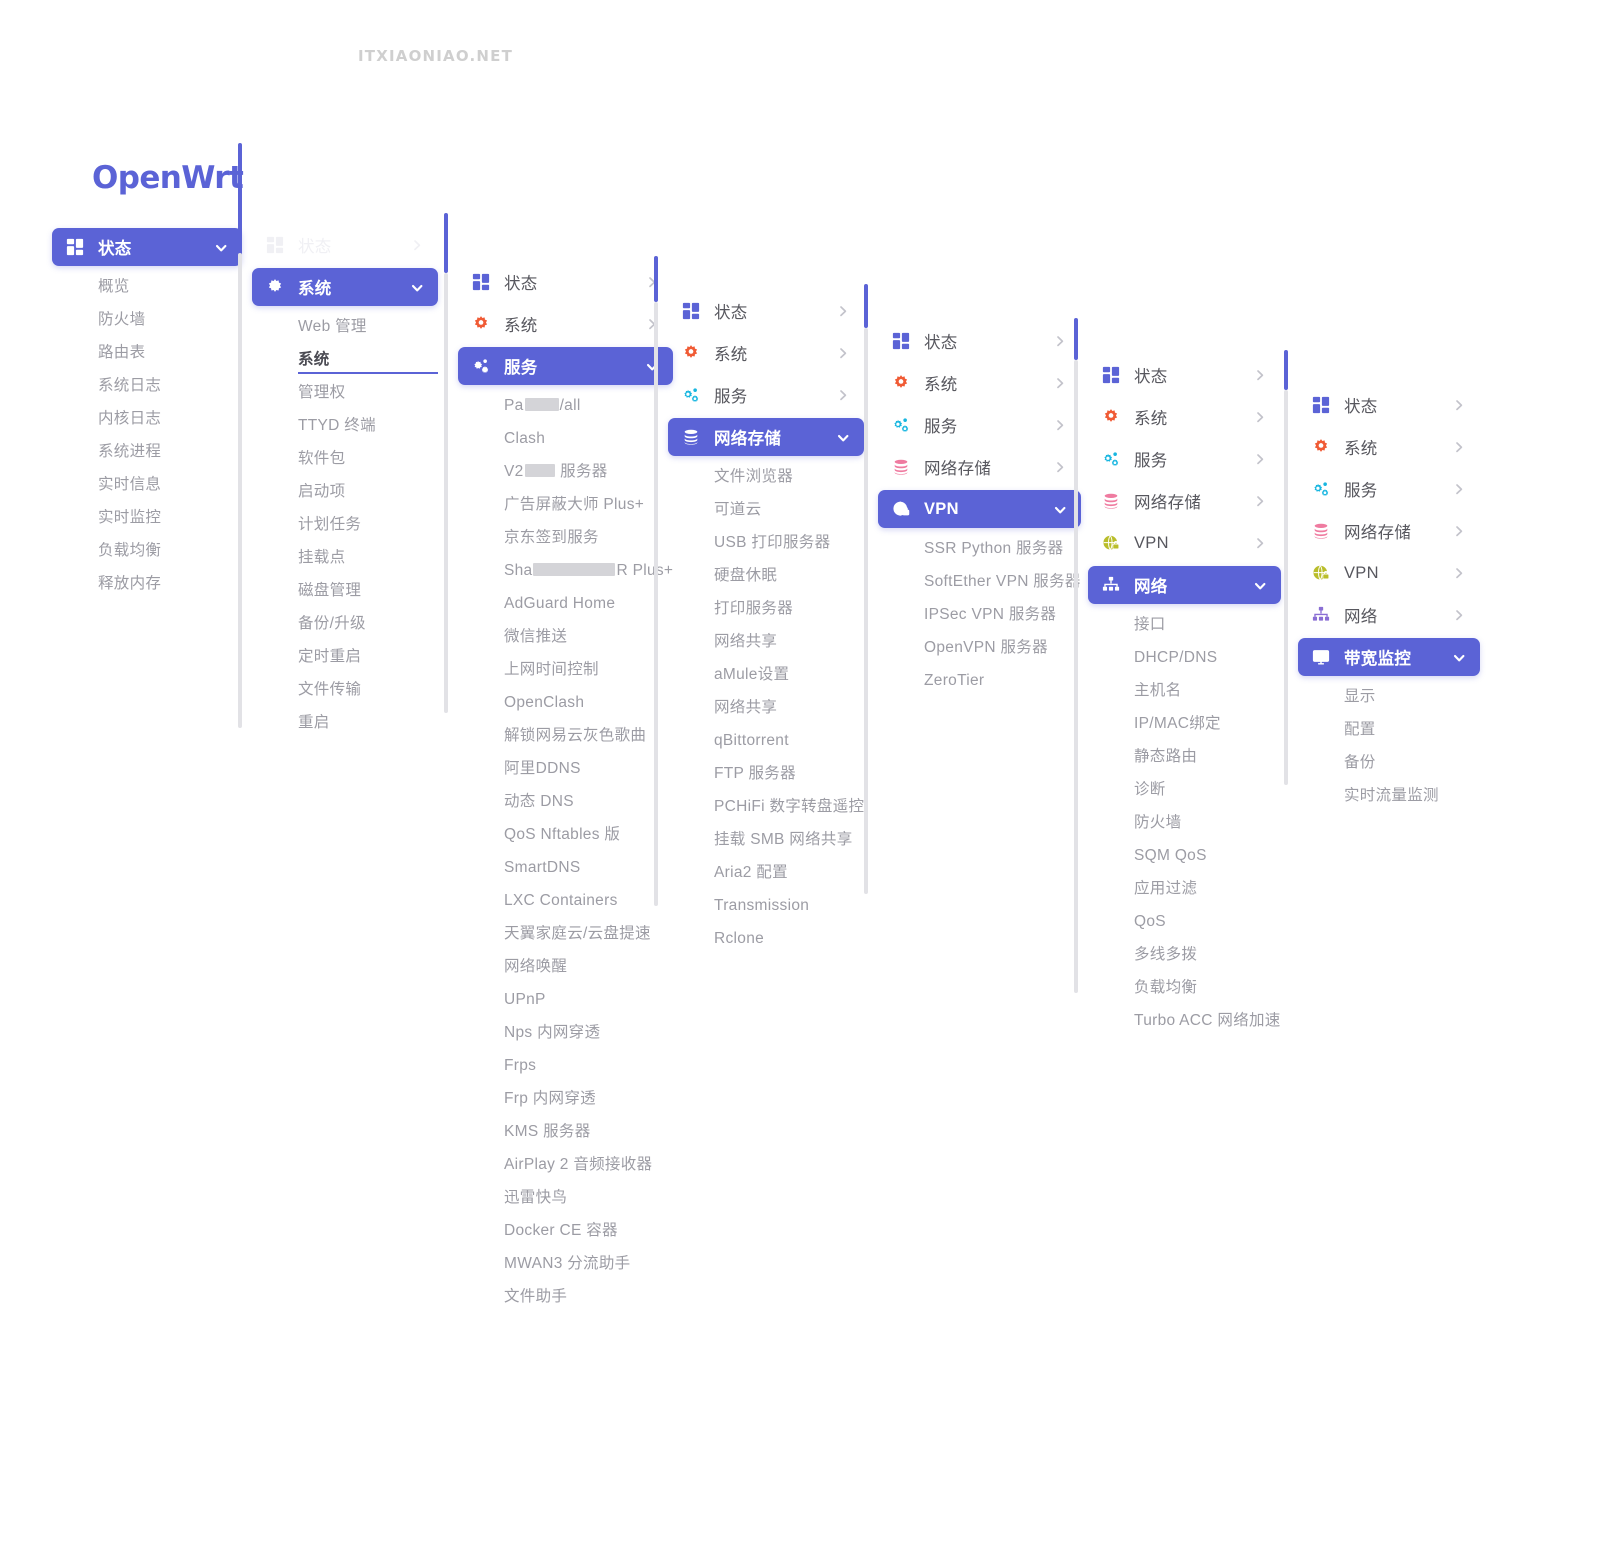 The image size is (1616, 1550). I want to click on submenu-item-重启: 重启, so click(345, 722).